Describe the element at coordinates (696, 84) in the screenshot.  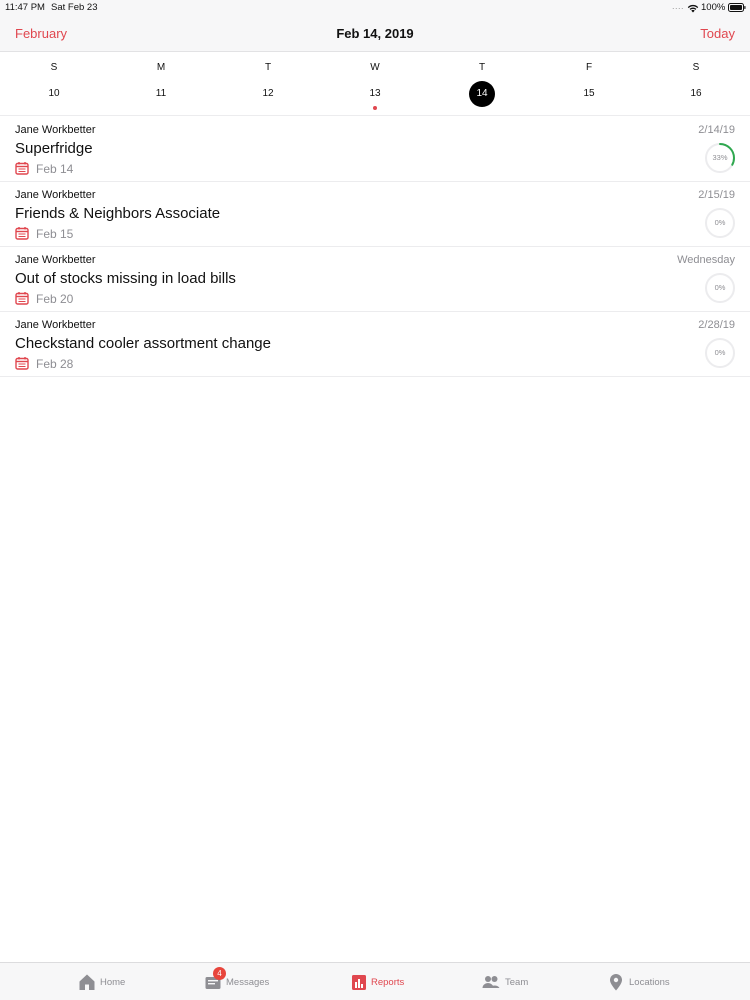
I see `day-saturday: S 16` at that location.